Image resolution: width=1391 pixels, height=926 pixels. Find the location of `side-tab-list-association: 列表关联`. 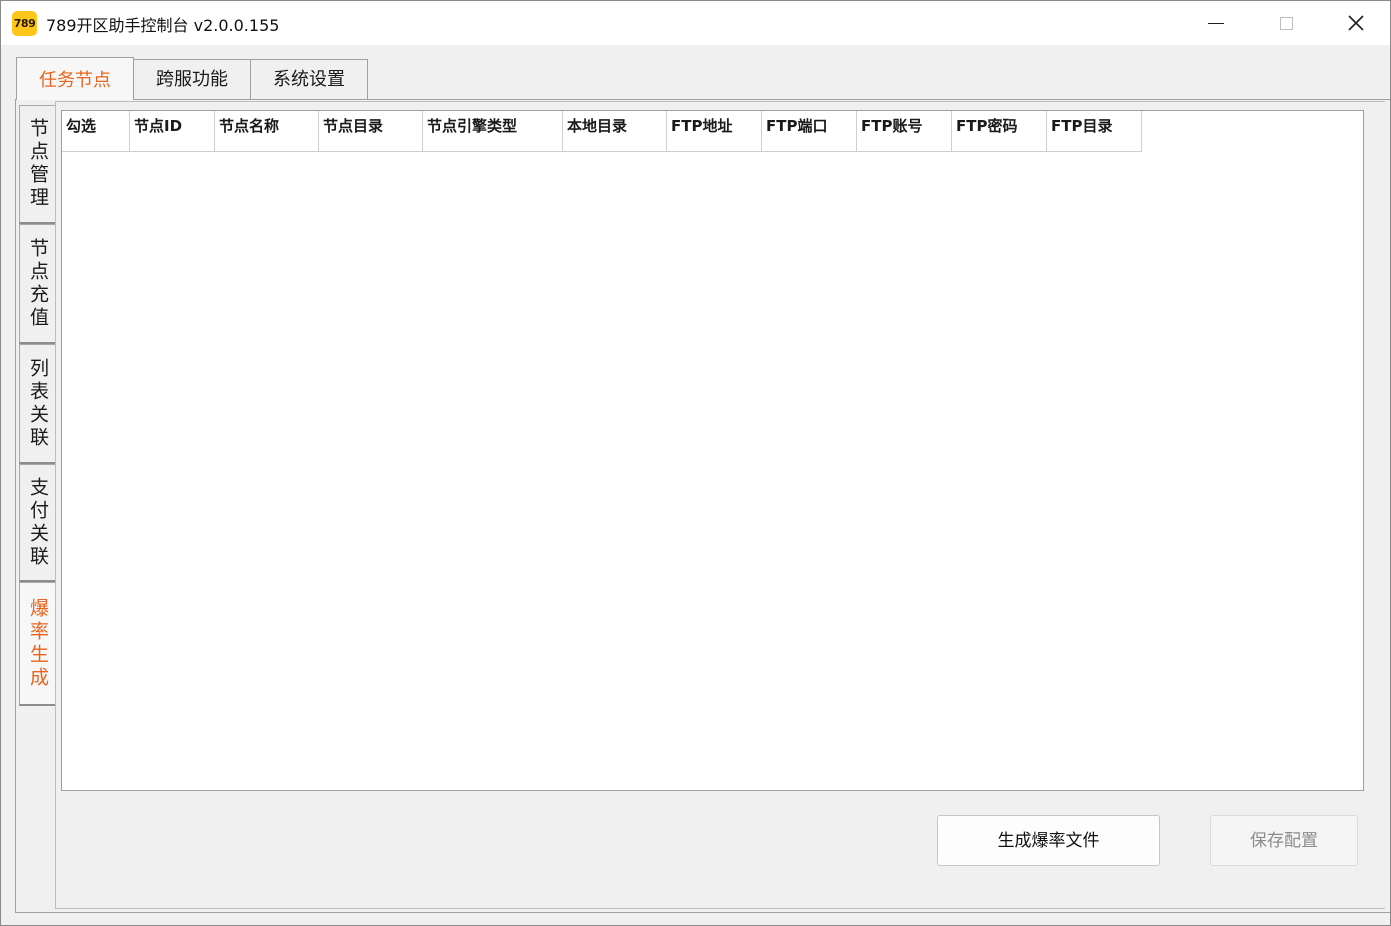

side-tab-list-association: 列表关联 is located at coordinates (37, 404).